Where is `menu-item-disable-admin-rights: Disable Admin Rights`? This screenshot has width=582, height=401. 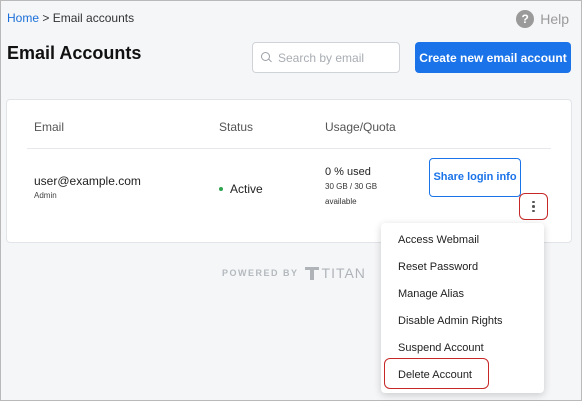
menu-item-disable-admin-rights: Disable Admin Rights is located at coordinates (450, 321).